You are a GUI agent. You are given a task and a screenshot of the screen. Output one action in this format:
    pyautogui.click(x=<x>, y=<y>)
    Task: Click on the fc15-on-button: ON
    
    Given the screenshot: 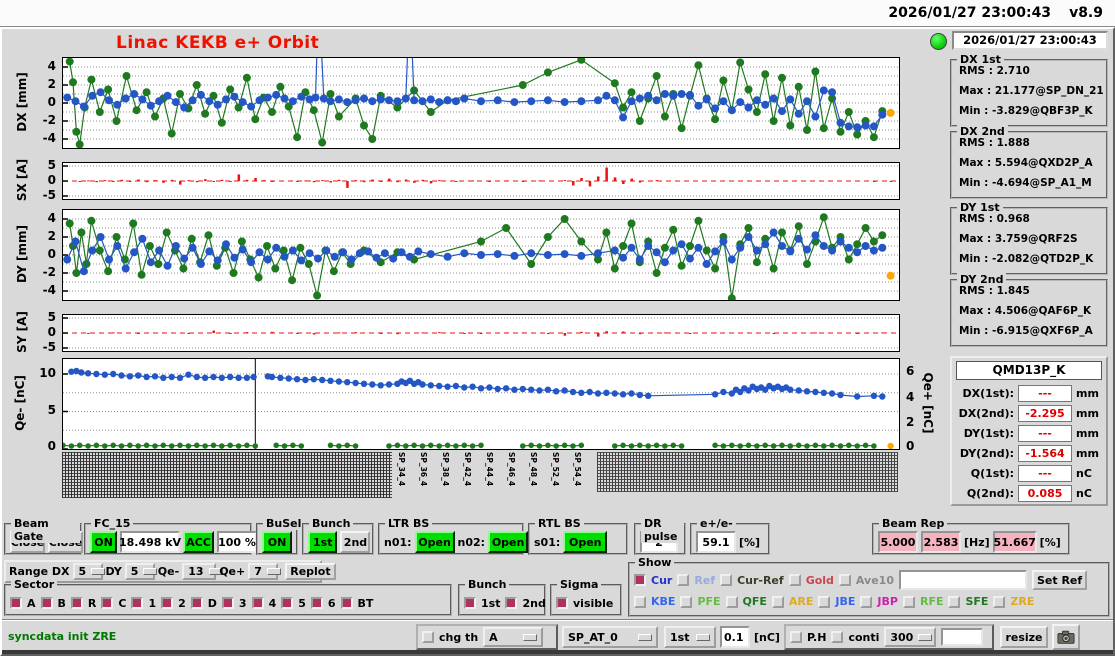 What is the action you would take?
    pyautogui.click(x=103, y=542)
    